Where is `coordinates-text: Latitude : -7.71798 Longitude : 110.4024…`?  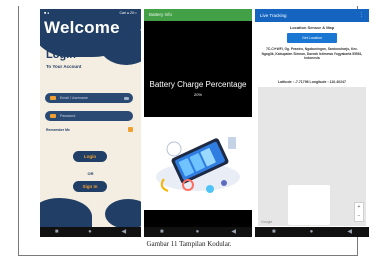
coordinates-text: Latitude : -7.71798 Longitude : 110.4024… is located at coordinates (312, 82).